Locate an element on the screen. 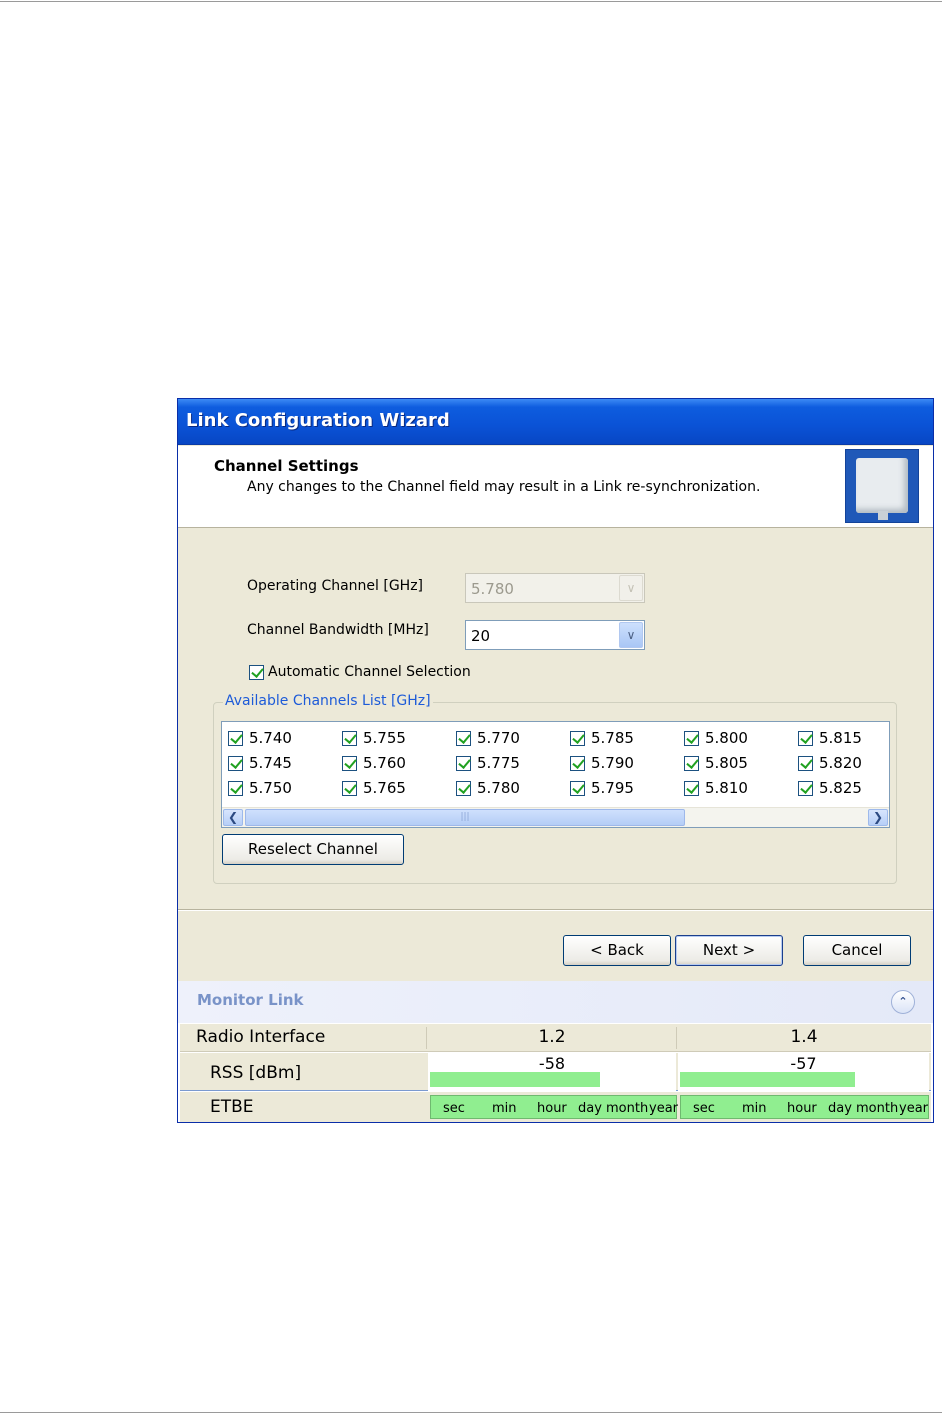 Image resolution: width=942 pixels, height=1415 pixels. auto-channel-label: Automatic Channel Selection is located at coordinates (369, 672).